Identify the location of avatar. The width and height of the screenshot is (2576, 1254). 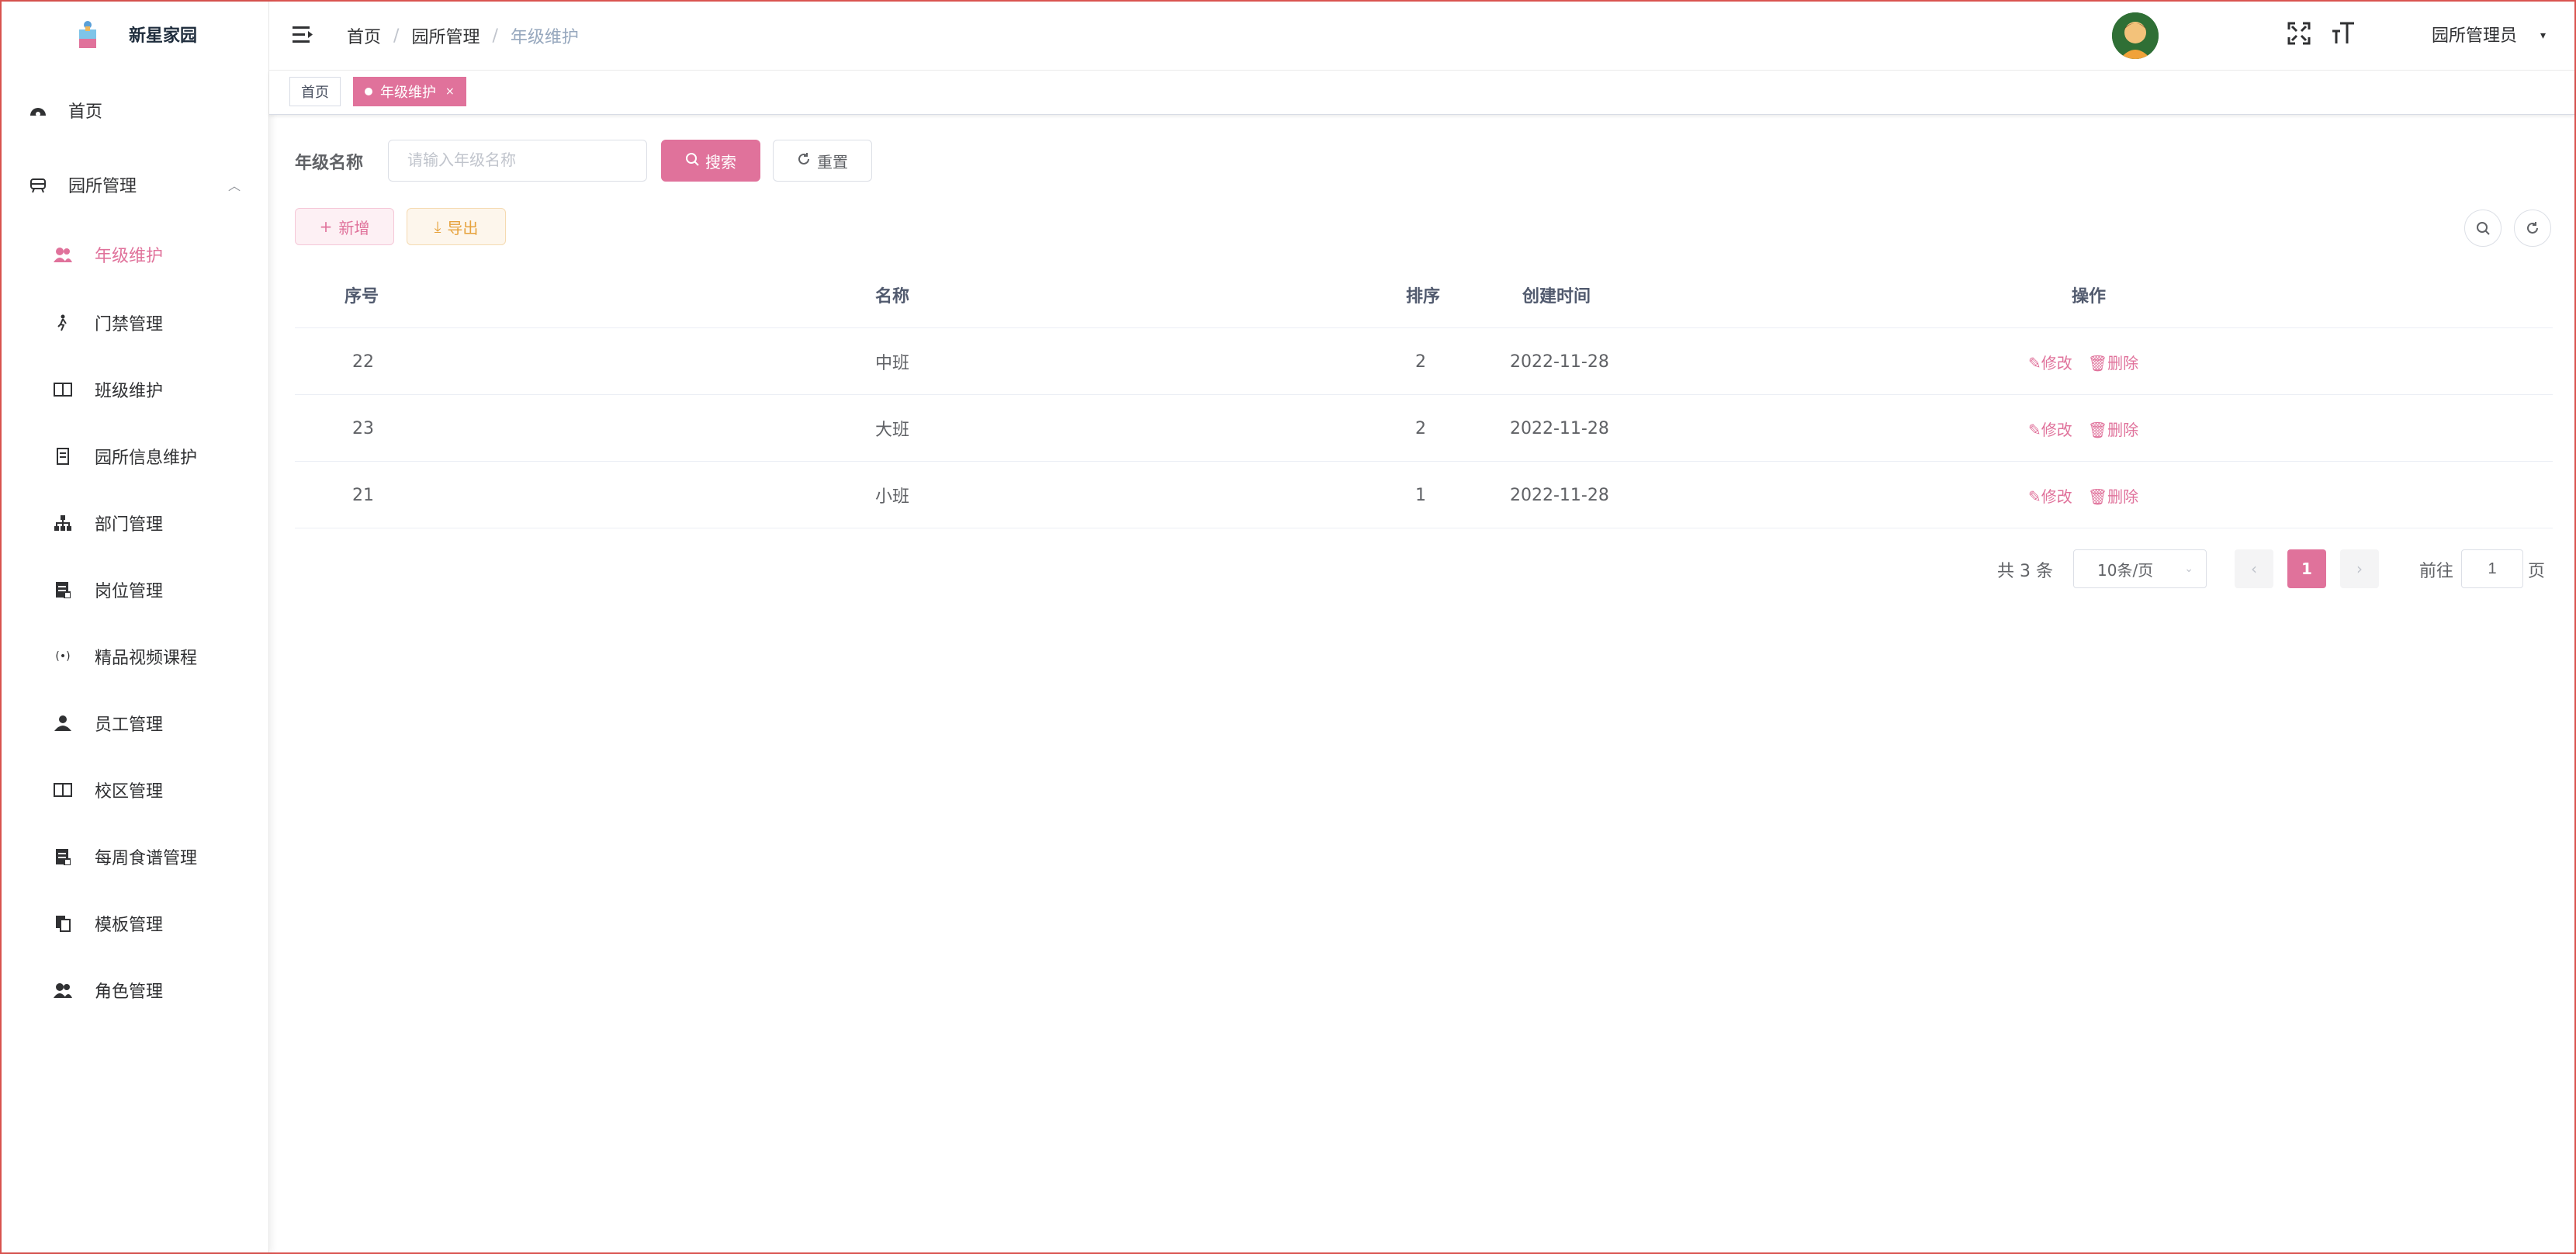
(2135, 35).